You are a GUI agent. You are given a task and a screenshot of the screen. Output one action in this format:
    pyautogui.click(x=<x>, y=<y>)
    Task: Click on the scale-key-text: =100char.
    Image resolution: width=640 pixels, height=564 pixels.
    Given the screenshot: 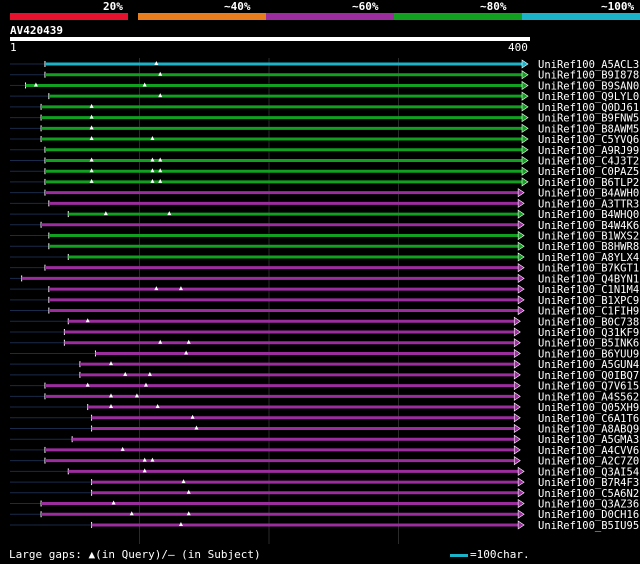 What is the action you would take?
    pyautogui.click(x=500, y=554)
    